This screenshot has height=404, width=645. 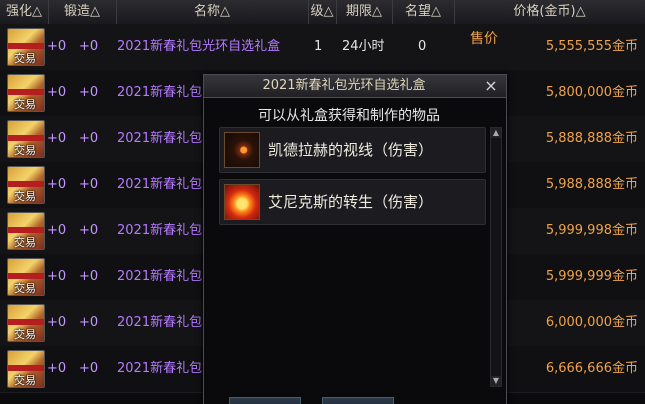 What do you see at coordinates (591, 184) in the screenshot?
I see `price-value: 5,988,888金币` at bounding box center [591, 184].